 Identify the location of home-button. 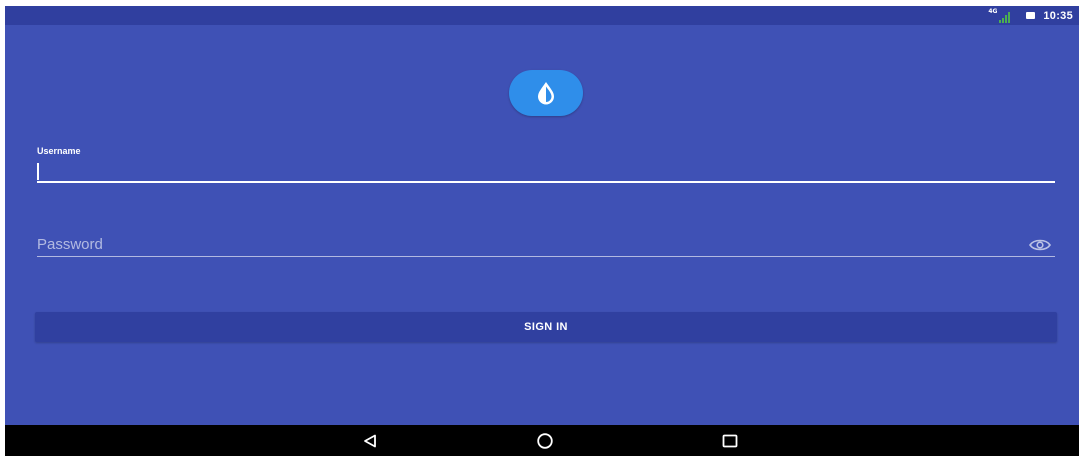
(545, 440).